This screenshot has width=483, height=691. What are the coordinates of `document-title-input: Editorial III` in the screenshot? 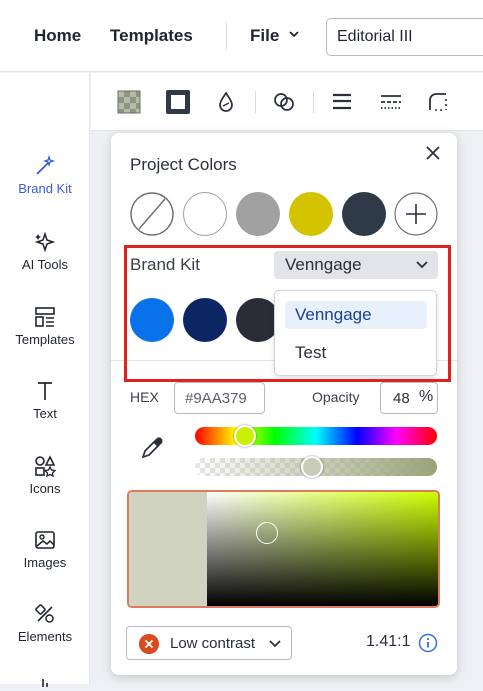 It's located at (404, 37).